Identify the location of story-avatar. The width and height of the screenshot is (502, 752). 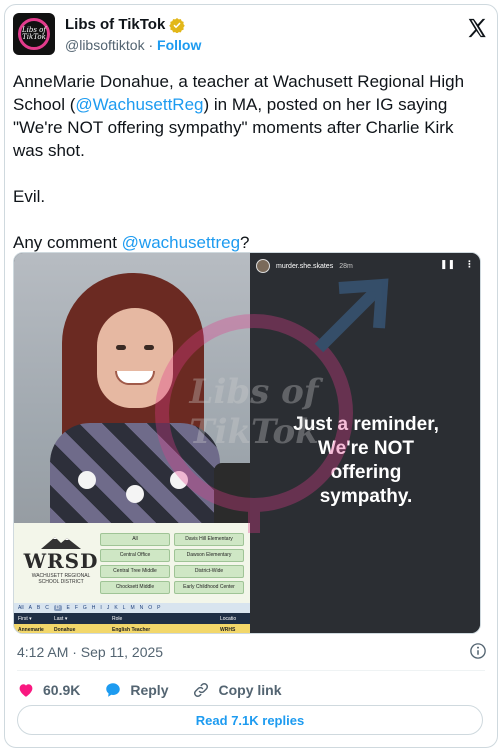
(263, 266).